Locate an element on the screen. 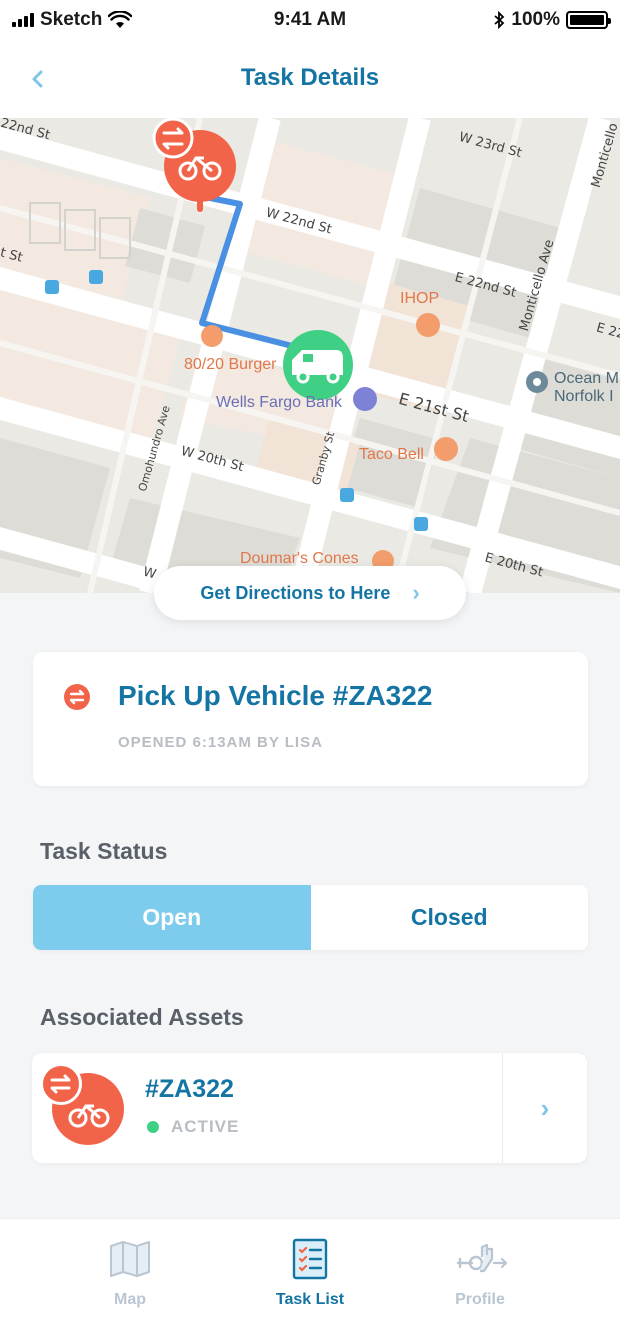  tab-task-list: Task List is located at coordinates (310, 1268).